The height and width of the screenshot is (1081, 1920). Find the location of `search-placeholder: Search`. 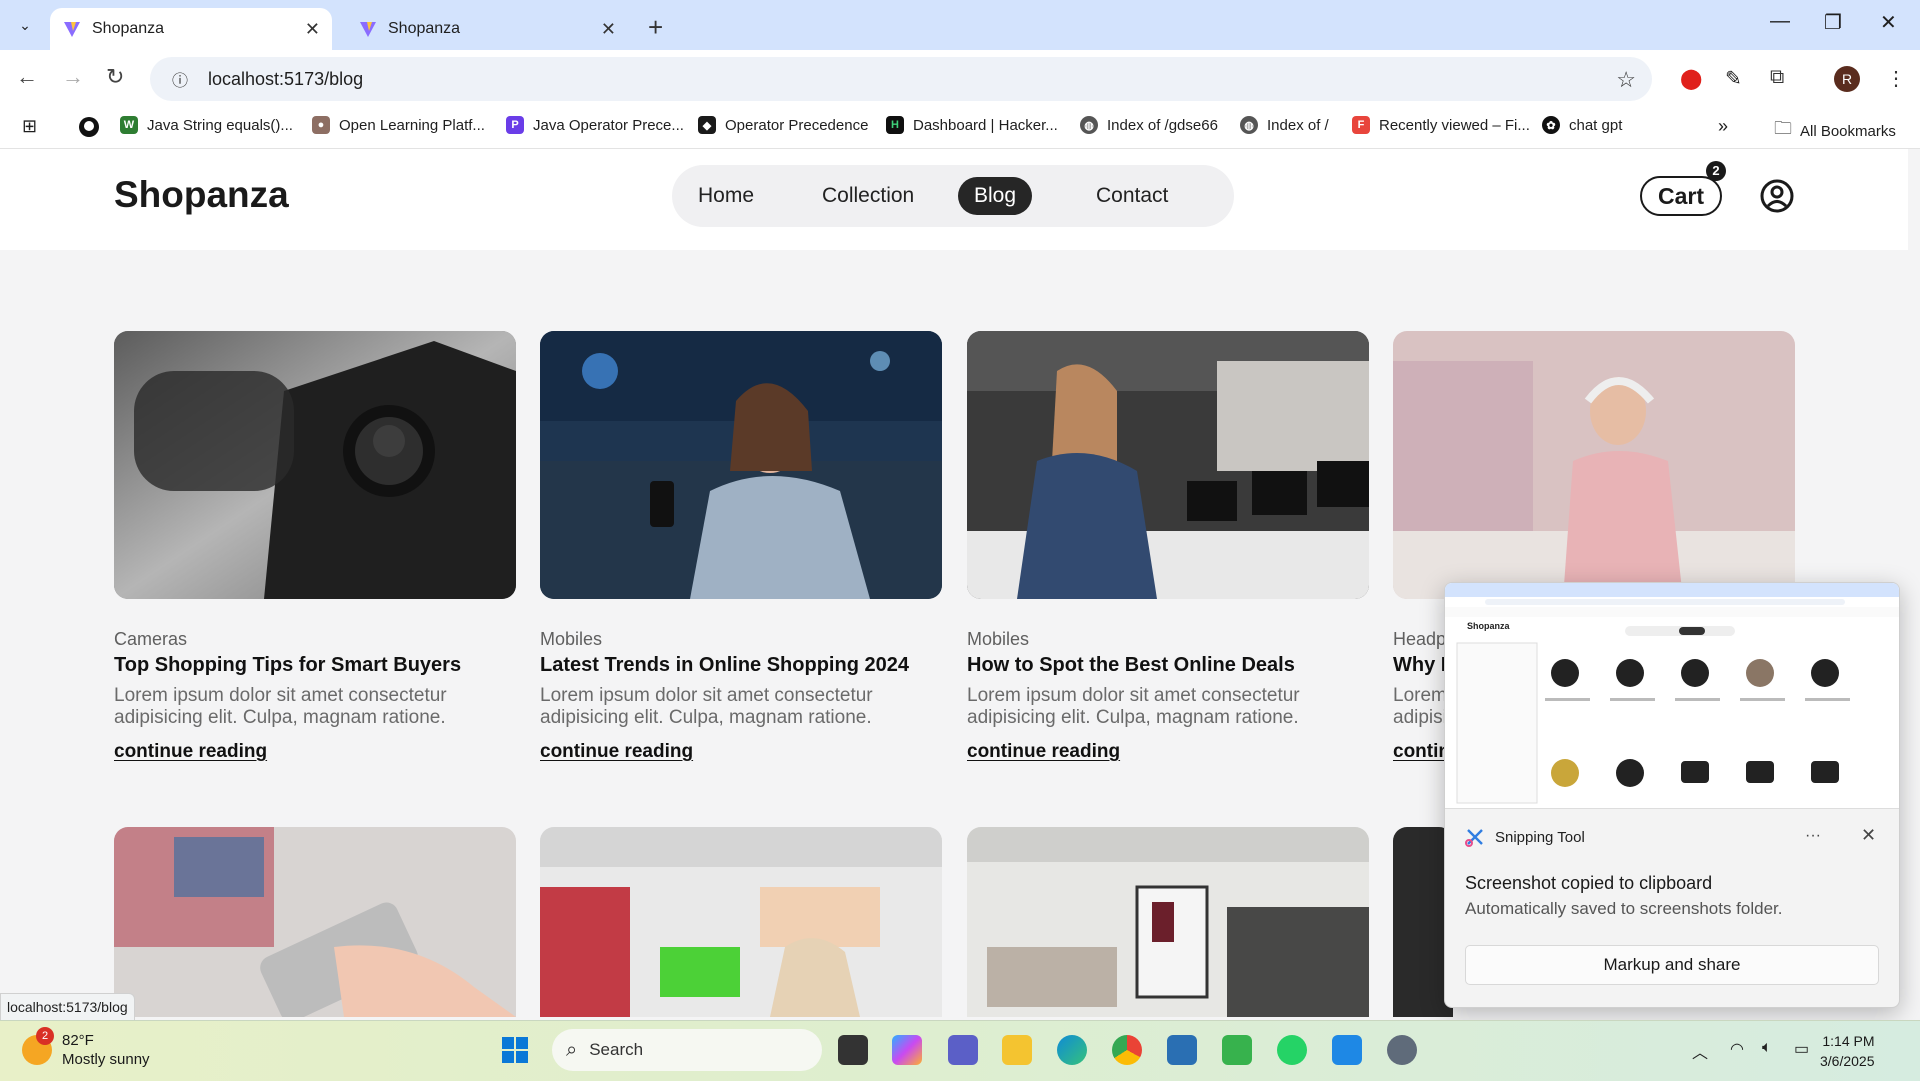

search-placeholder: Search is located at coordinates (616, 1049).